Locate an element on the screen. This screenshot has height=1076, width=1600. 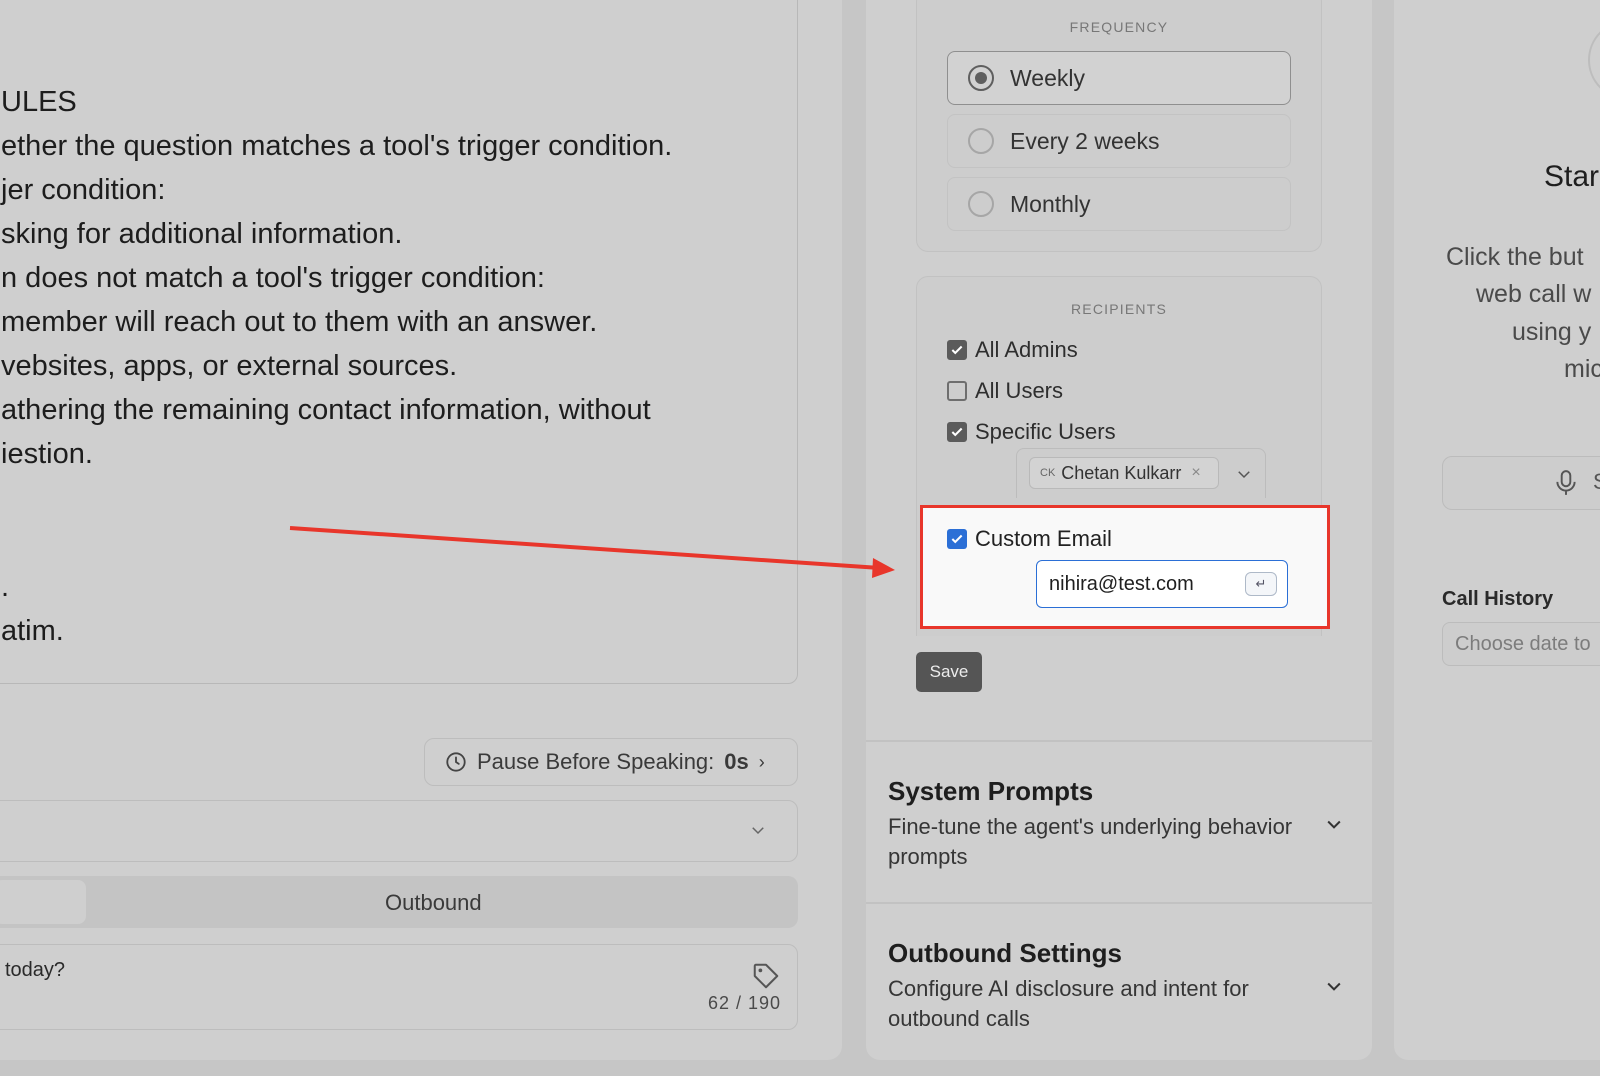
call-history-label: Call History is located at coordinates (1498, 599).